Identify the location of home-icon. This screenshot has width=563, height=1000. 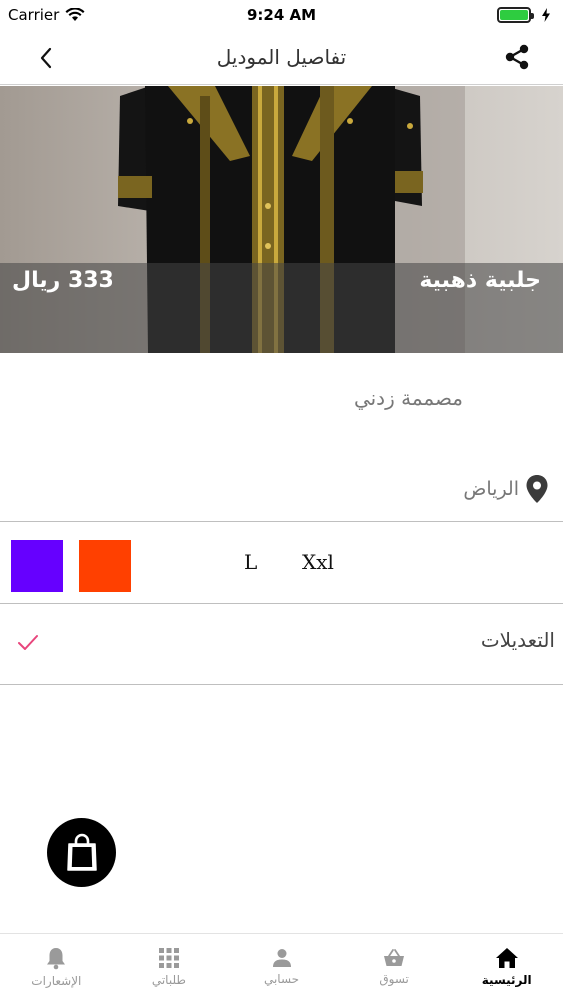
(506, 958).